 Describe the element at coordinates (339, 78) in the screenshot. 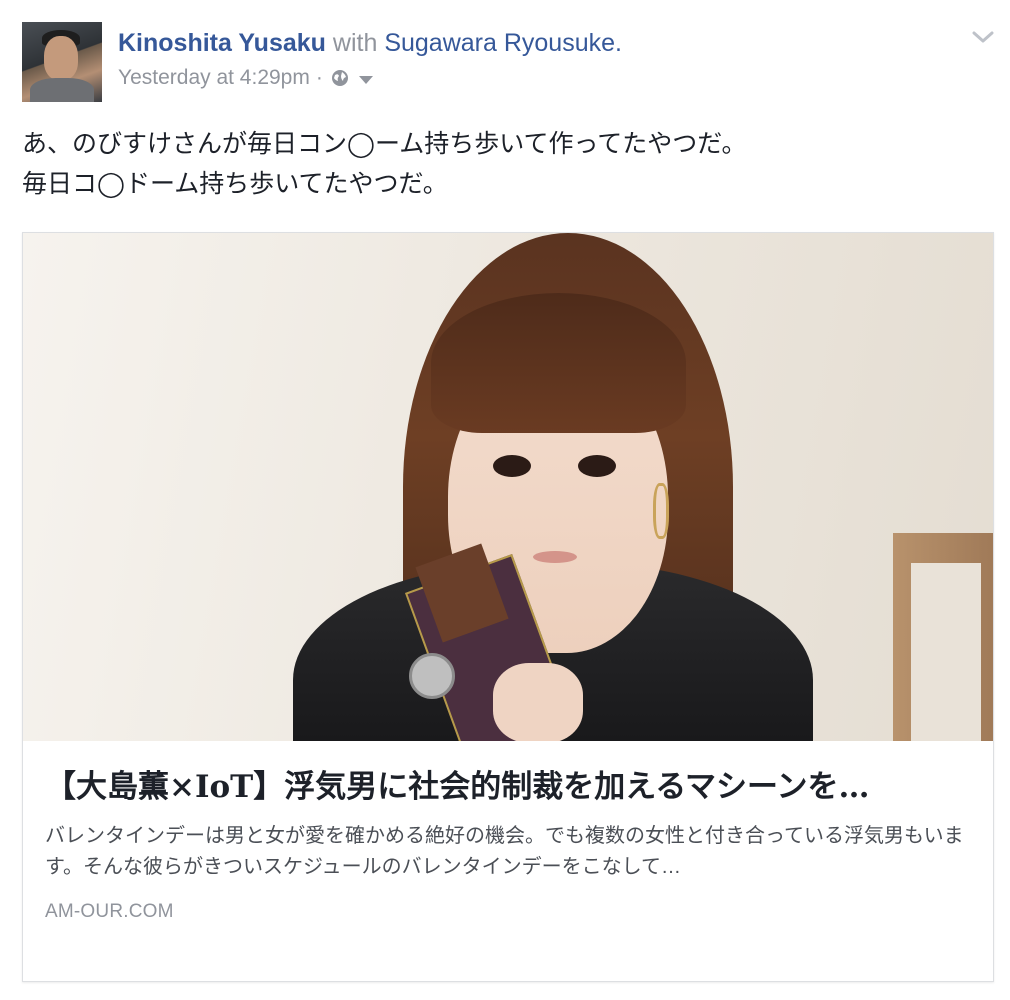

I see `globe-icon` at that location.